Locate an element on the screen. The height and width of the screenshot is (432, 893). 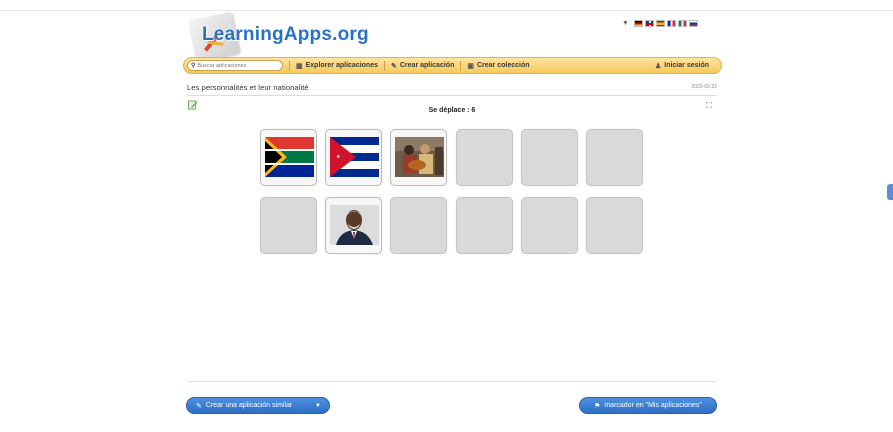
flag-de-icon is located at coordinates (638, 23).